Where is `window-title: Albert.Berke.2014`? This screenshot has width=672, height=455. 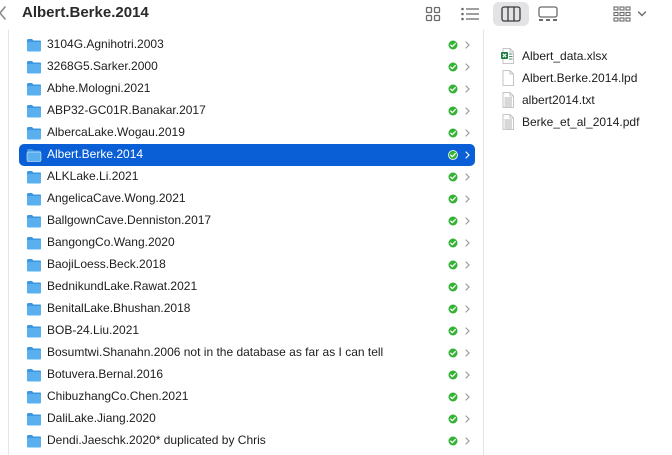
window-title: Albert.Berke.2014 is located at coordinates (85, 12).